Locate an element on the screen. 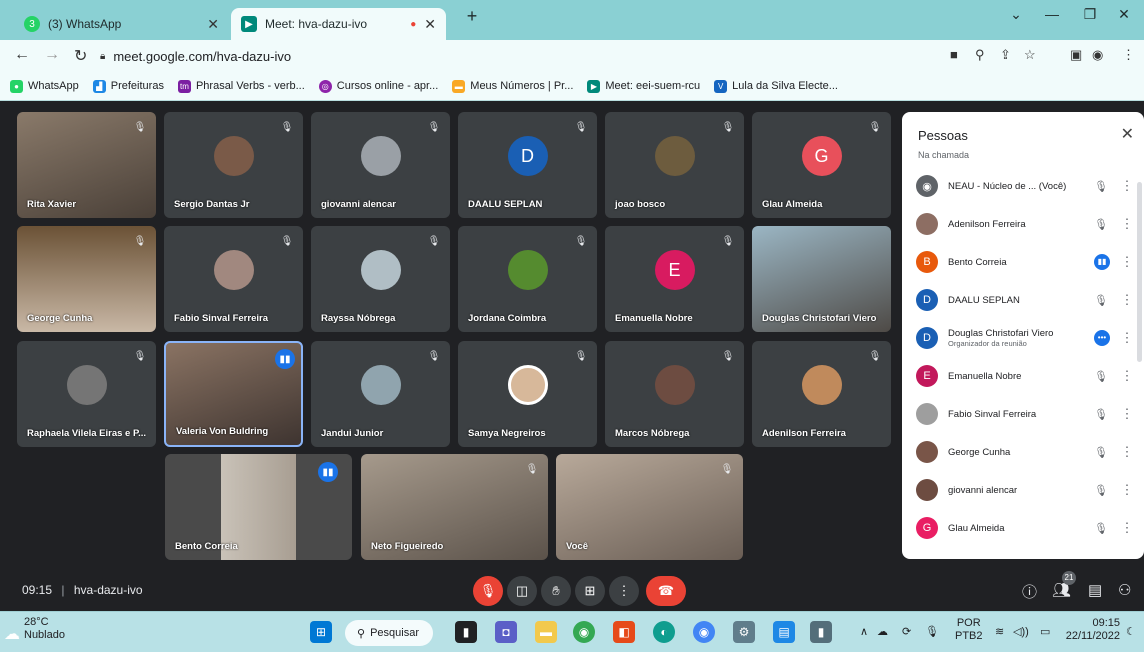 The width and height of the screenshot is (1144, 652). volume-icon: ◁)) is located at coordinates (1021, 631).